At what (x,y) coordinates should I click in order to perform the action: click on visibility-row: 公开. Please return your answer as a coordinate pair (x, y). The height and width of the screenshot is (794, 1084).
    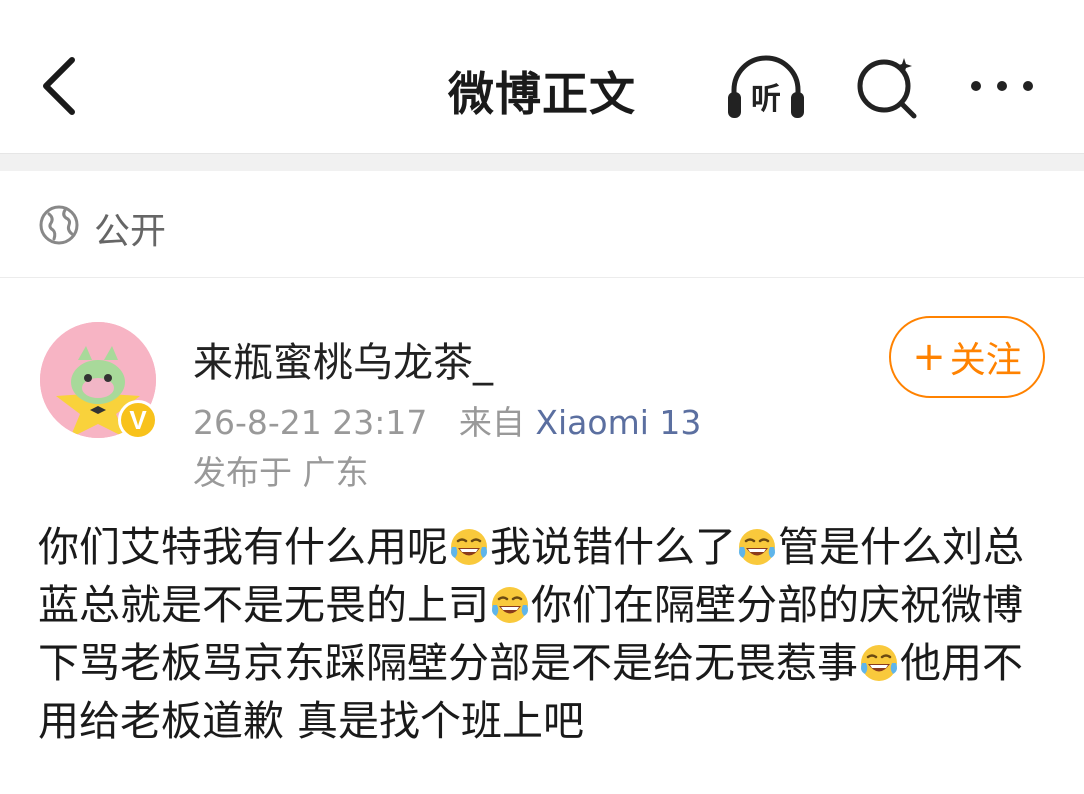
    Looking at the image, I should click on (542, 224).